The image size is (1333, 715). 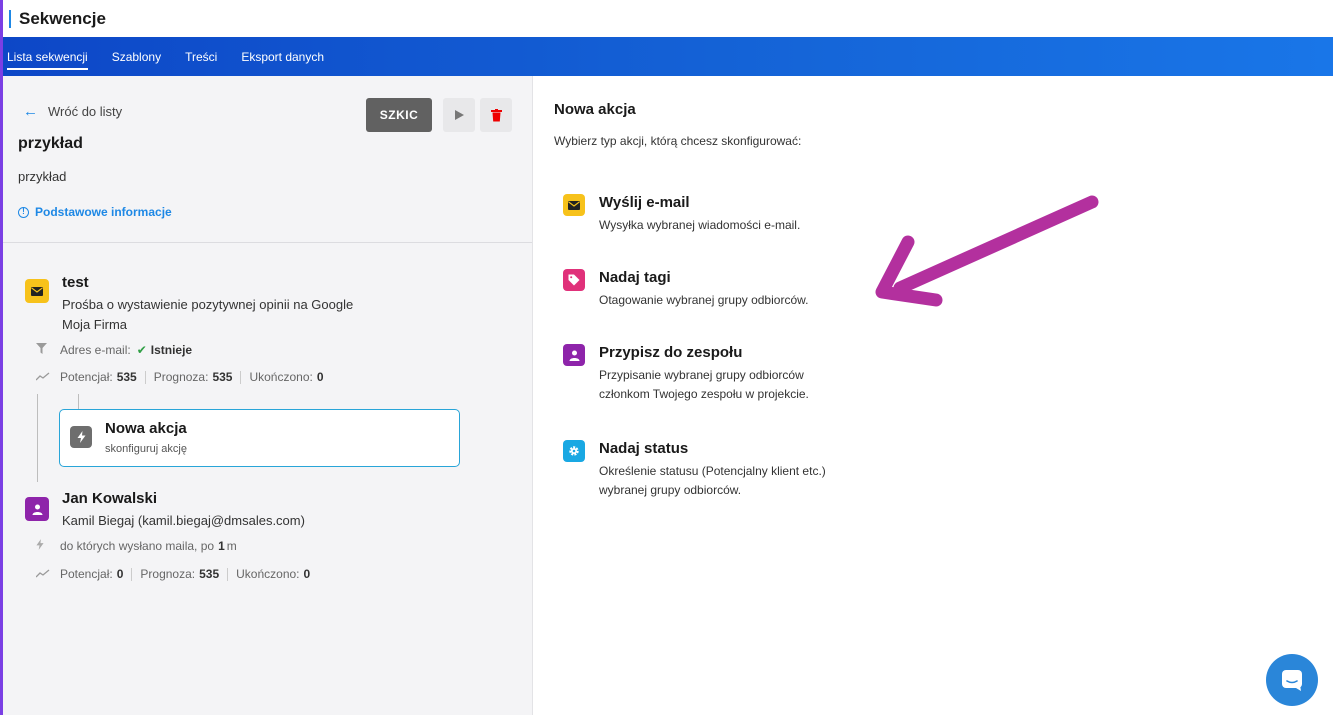 What do you see at coordinates (671, 352) in the screenshot?
I see `option-title: Przypisz do zespołu` at bounding box center [671, 352].